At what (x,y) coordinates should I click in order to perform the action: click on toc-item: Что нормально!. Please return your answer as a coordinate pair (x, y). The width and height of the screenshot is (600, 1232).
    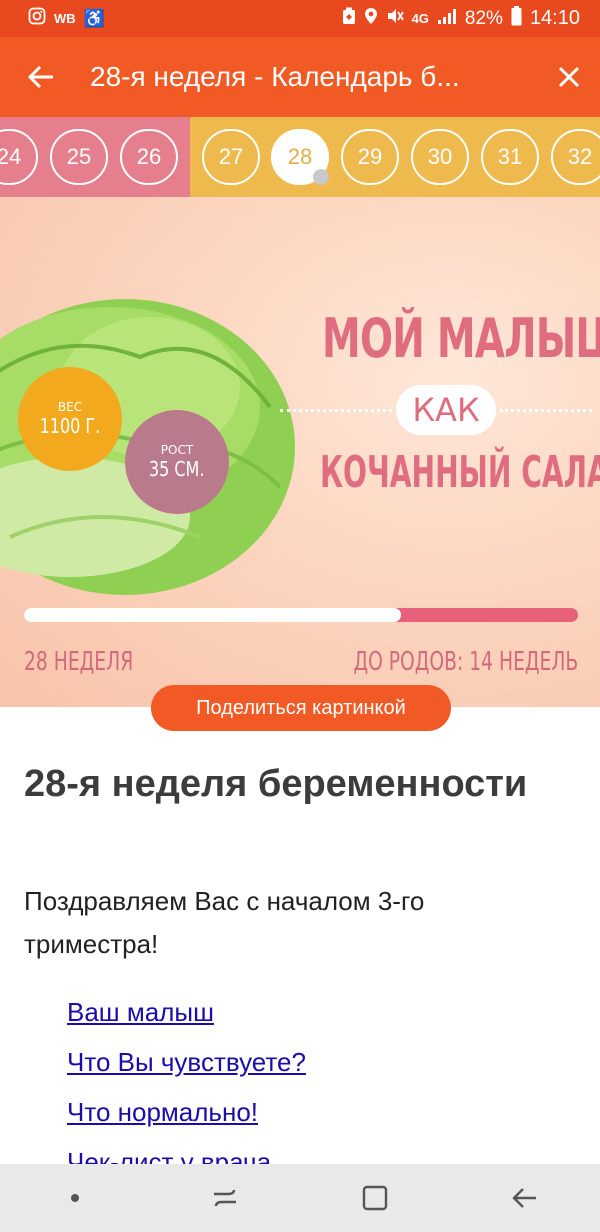
    Looking at the image, I should click on (186, 1117).